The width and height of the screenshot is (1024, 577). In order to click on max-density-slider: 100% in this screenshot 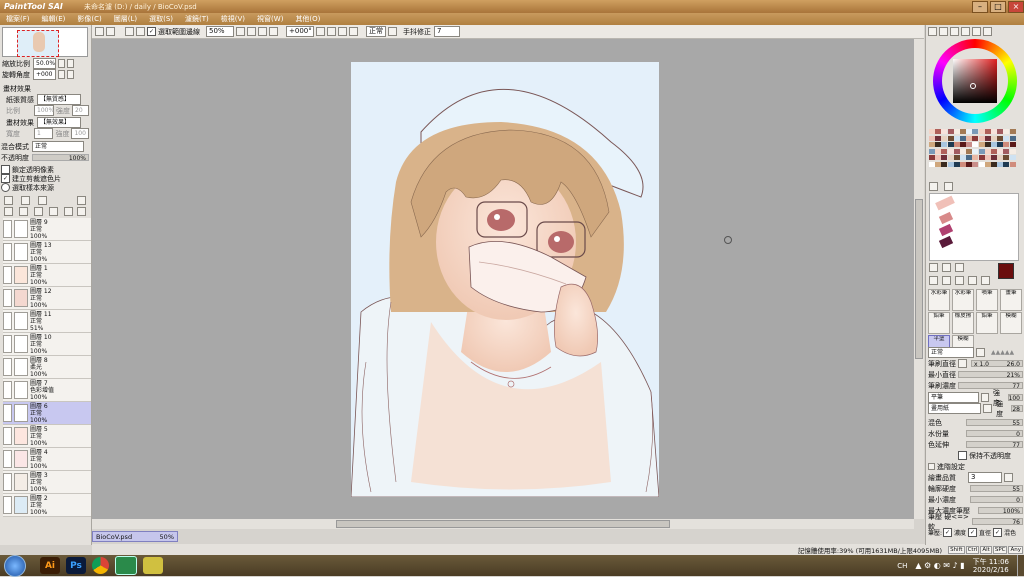, I will do `click(1000, 511)`.